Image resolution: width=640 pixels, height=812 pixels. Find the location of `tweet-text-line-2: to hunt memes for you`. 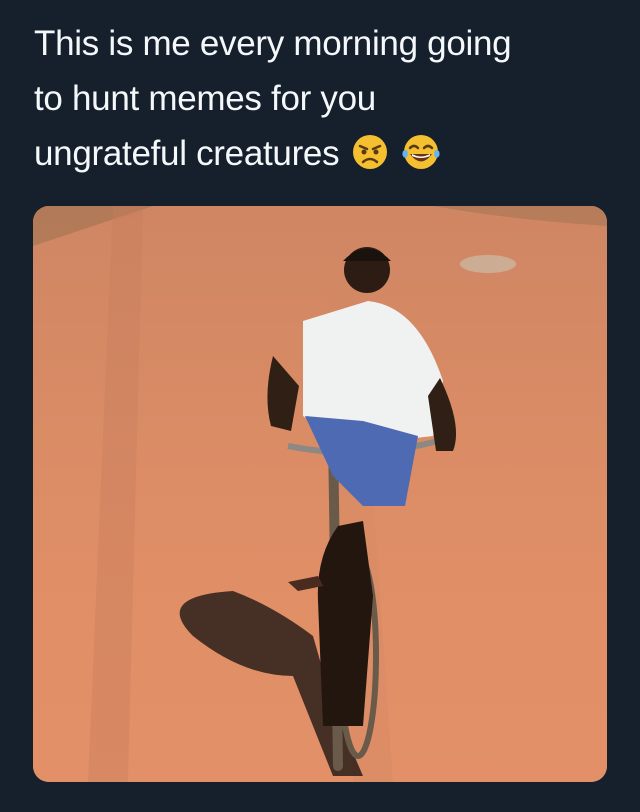

tweet-text-line-2: to hunt memes for you is located at coordinates (205, 98).